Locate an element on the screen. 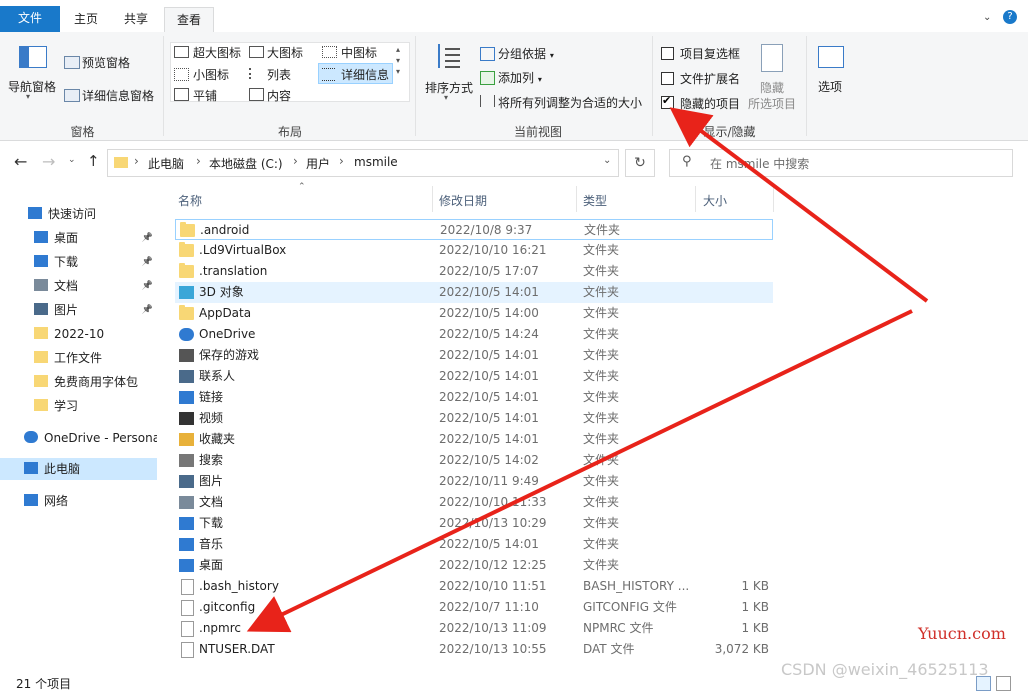 The image size is (1028, 692). annotation-arrow-hidden-items is located at coordinates (799, 205).